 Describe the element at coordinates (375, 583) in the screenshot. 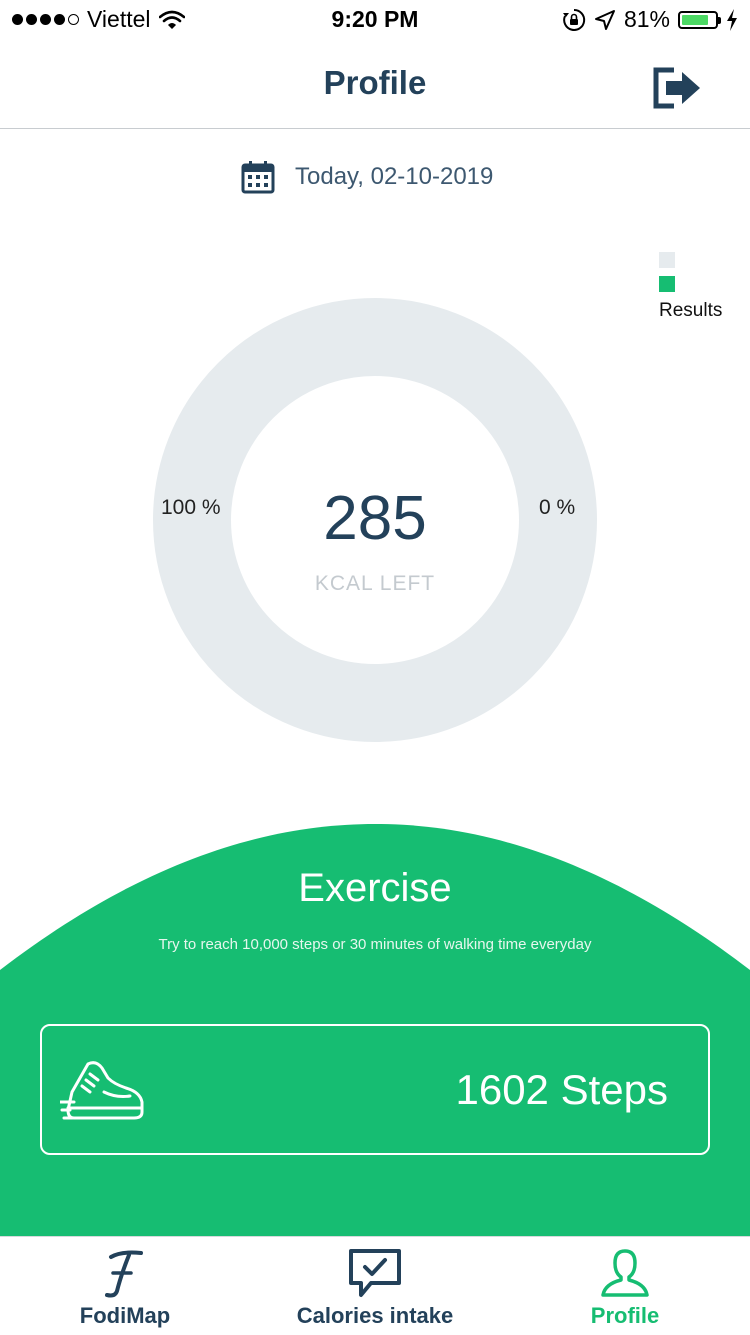

I see `kcal-left-label: KCAL LEFT` at that location.